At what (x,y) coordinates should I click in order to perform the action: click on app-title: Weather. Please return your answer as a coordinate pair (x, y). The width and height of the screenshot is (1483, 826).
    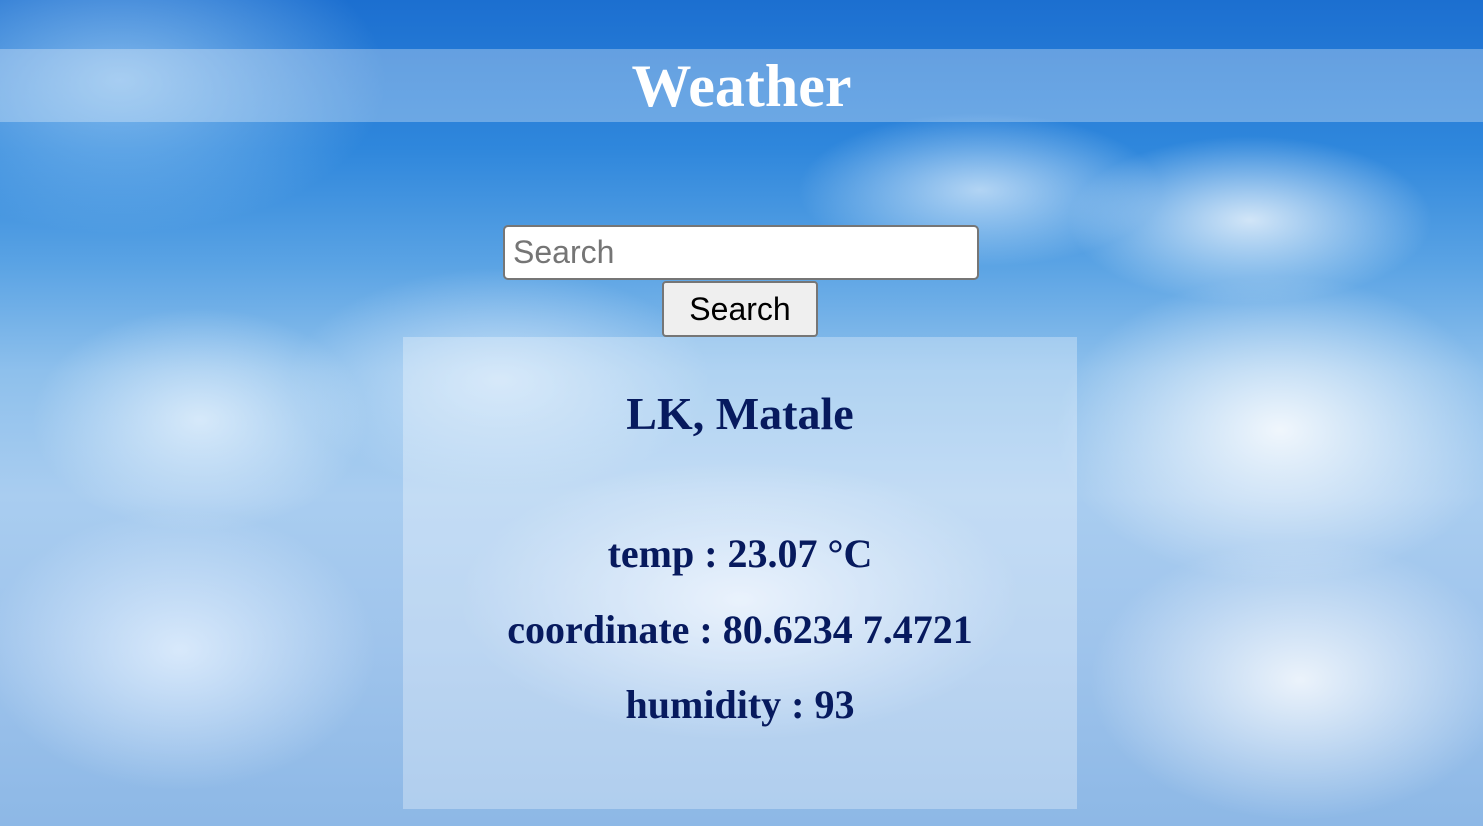
    Looking at the image, I should click on (741, 85).